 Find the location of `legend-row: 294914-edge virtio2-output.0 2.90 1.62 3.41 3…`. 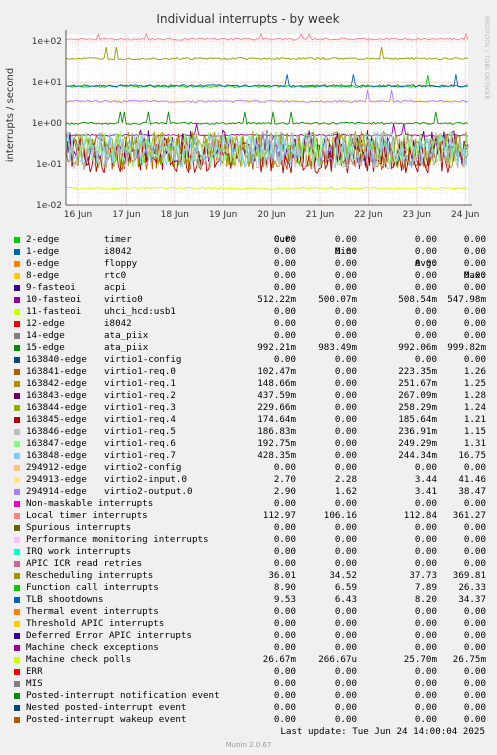

legend-row: 294914-edge virtio2-output.0 2.90 1.62 3.41 3… is located at coordinates (248, 492).